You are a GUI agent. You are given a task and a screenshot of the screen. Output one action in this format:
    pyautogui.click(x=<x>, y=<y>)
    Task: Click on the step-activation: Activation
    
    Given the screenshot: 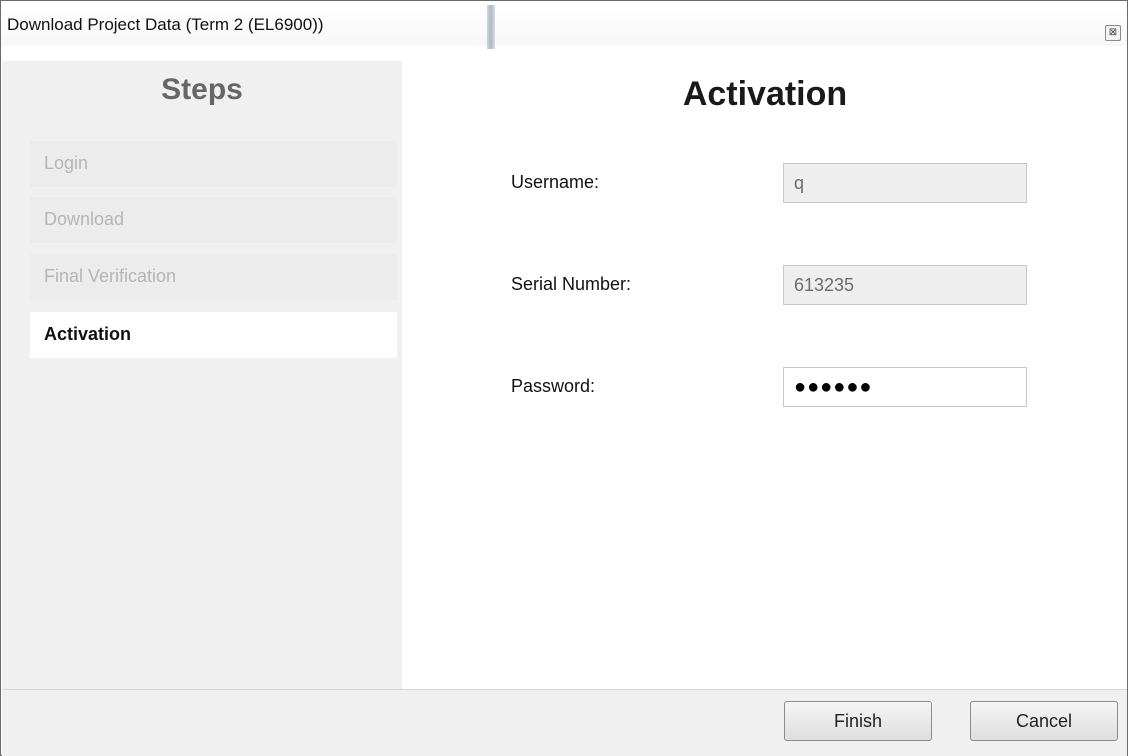 What is the action you would take?
    pyautogui.click(x=213, y=335)
    